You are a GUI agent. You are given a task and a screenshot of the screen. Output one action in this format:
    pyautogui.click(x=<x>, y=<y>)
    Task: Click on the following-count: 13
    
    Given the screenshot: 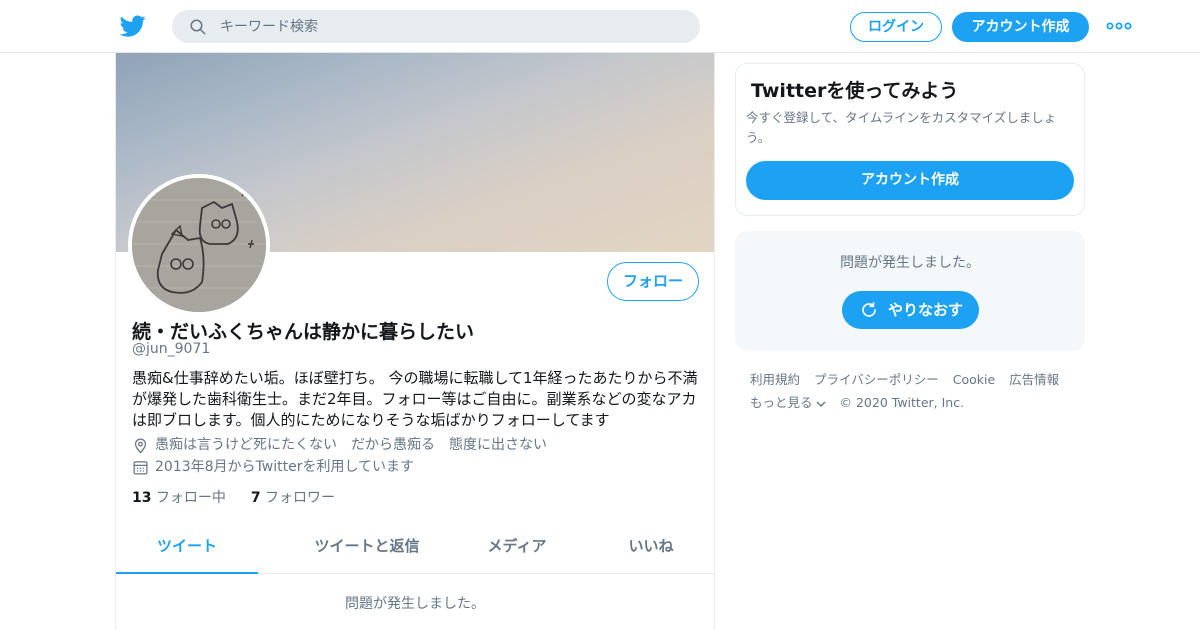 What is the action you would take?
    pyautogui.click(x=142, y=498)
    